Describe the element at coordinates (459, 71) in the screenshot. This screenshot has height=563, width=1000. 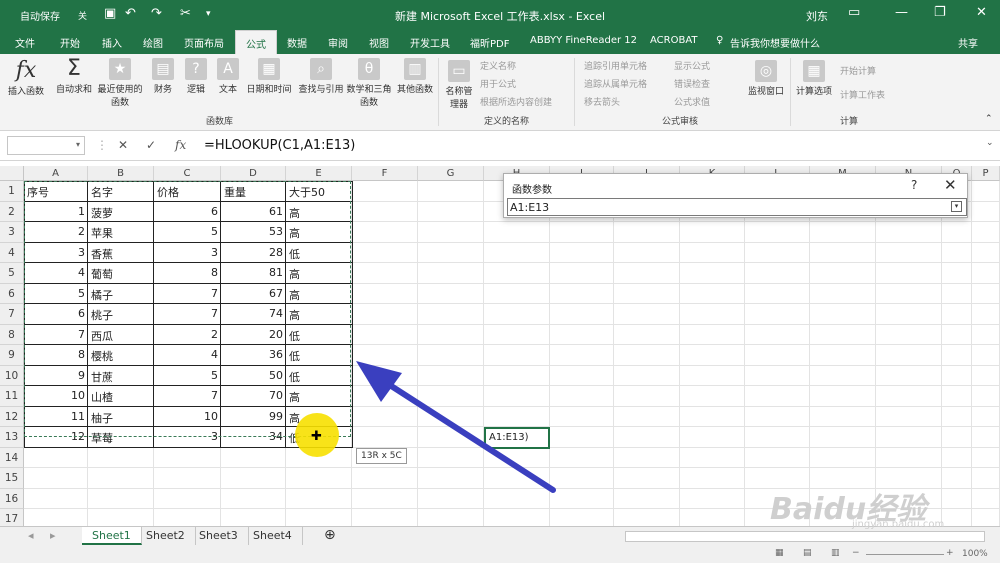
I see `name-manager-icon: ▭` at that location.